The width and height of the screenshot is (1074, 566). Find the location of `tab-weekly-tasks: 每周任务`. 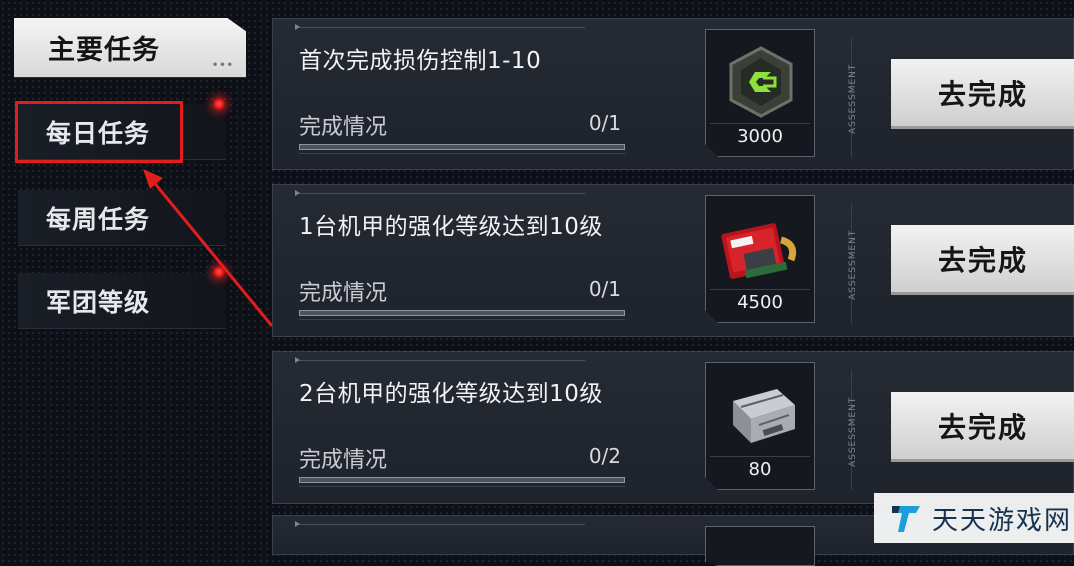

tab-weekly-tasks: 每周任务 is located at coordinates (122, 218).